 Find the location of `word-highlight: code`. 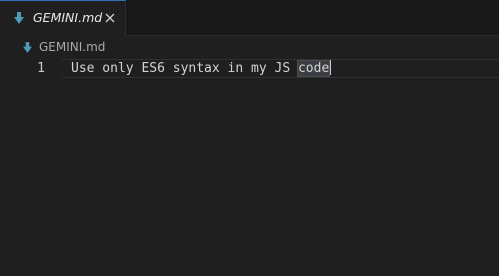

word-highlight: code is located at coordinates (313, 68).